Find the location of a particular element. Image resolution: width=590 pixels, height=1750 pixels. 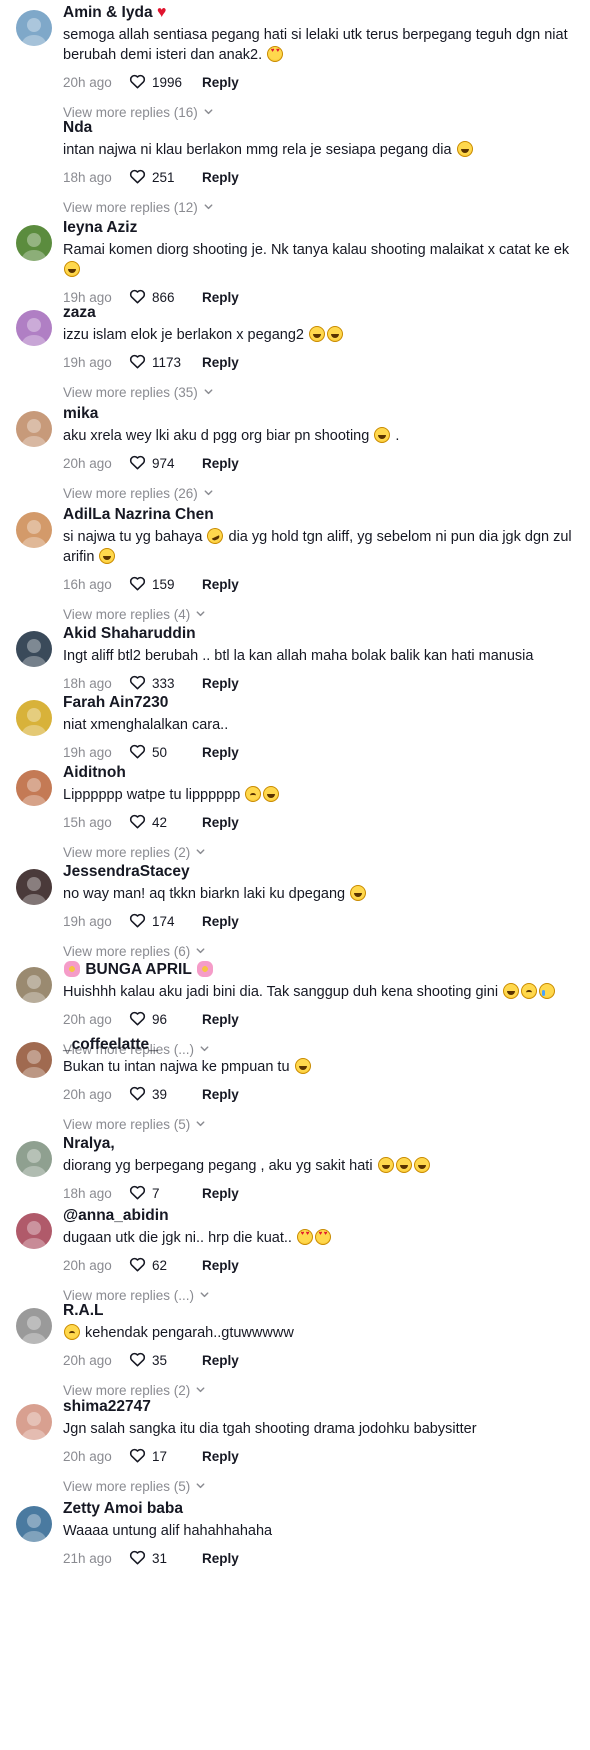

comment-author-name: JessendraStacey is located at coordinates (126, 871).